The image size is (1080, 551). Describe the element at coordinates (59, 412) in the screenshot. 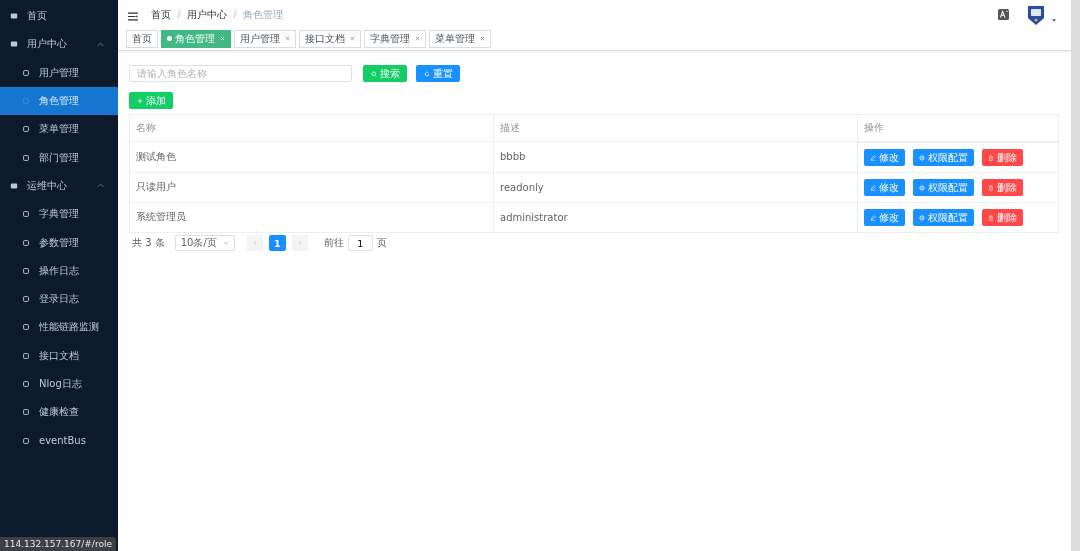

I see `sidebar-item: 健康检查` at that location.